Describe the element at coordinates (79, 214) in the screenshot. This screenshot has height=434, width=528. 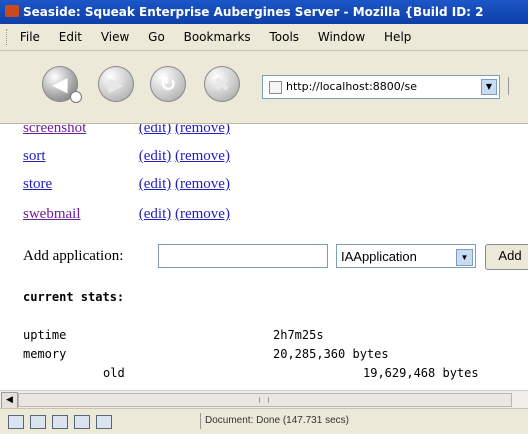
I see `app-link-swebmail: swebmail` at that location.